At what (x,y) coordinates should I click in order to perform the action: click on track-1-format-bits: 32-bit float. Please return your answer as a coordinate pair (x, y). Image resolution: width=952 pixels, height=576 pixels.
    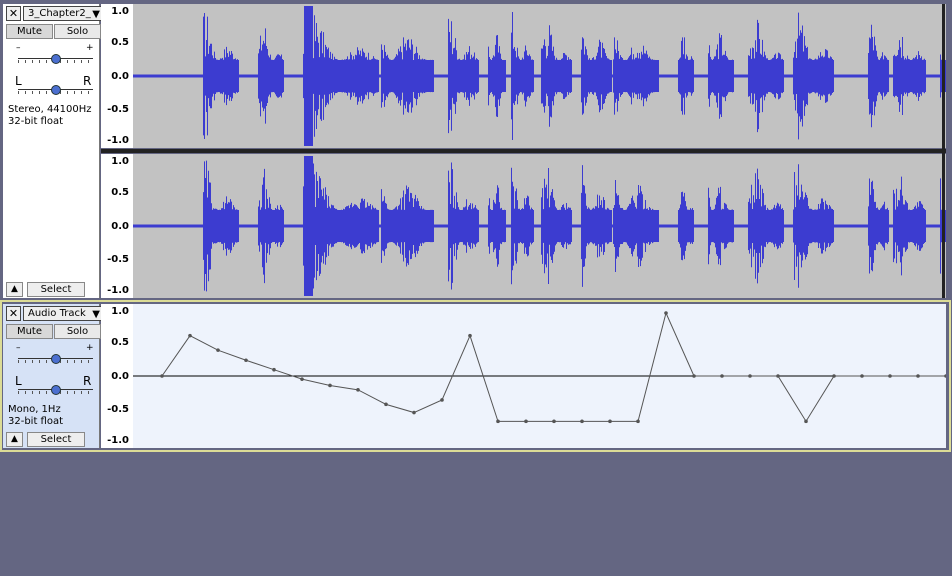
    Looking at the image, I should click on (36, 121).